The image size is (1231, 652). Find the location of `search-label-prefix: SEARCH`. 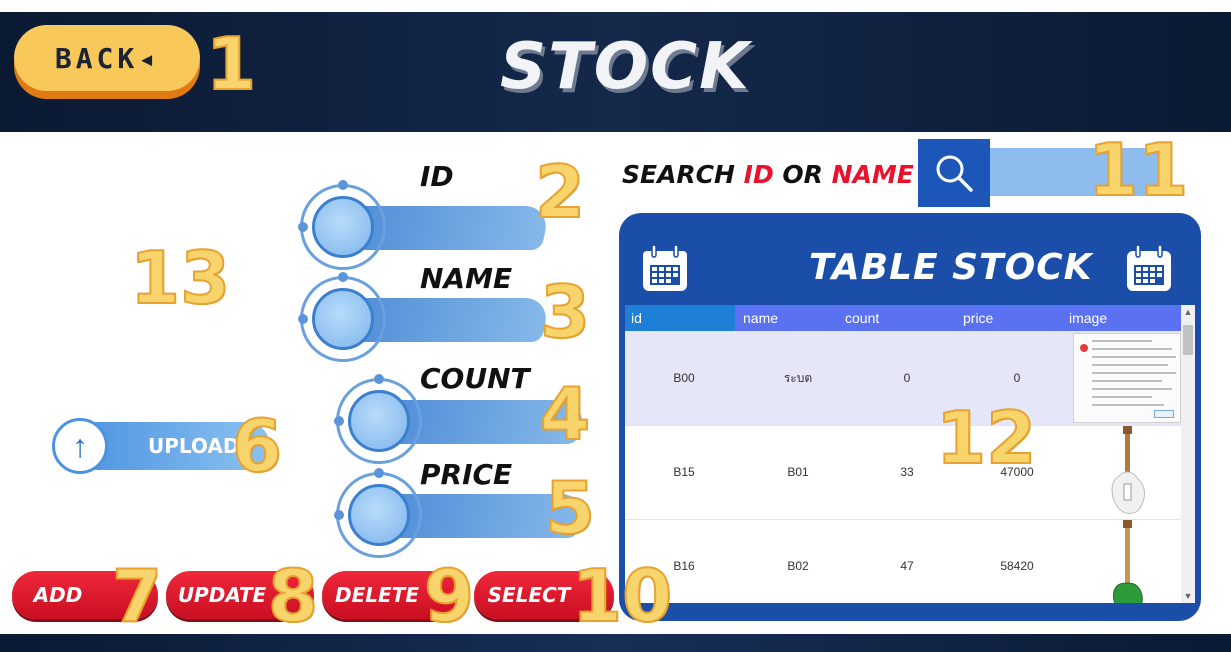

search-label-prefix: SEARCH is located at coordinates (683, 174).